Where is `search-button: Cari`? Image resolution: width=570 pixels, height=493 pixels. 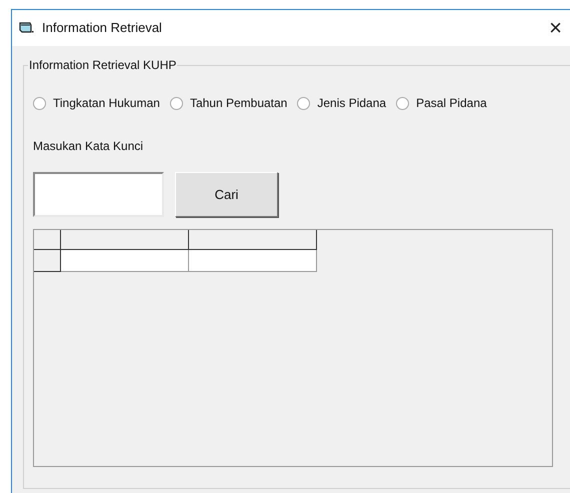 search-button: Cari is located at coordinates (226, 194).